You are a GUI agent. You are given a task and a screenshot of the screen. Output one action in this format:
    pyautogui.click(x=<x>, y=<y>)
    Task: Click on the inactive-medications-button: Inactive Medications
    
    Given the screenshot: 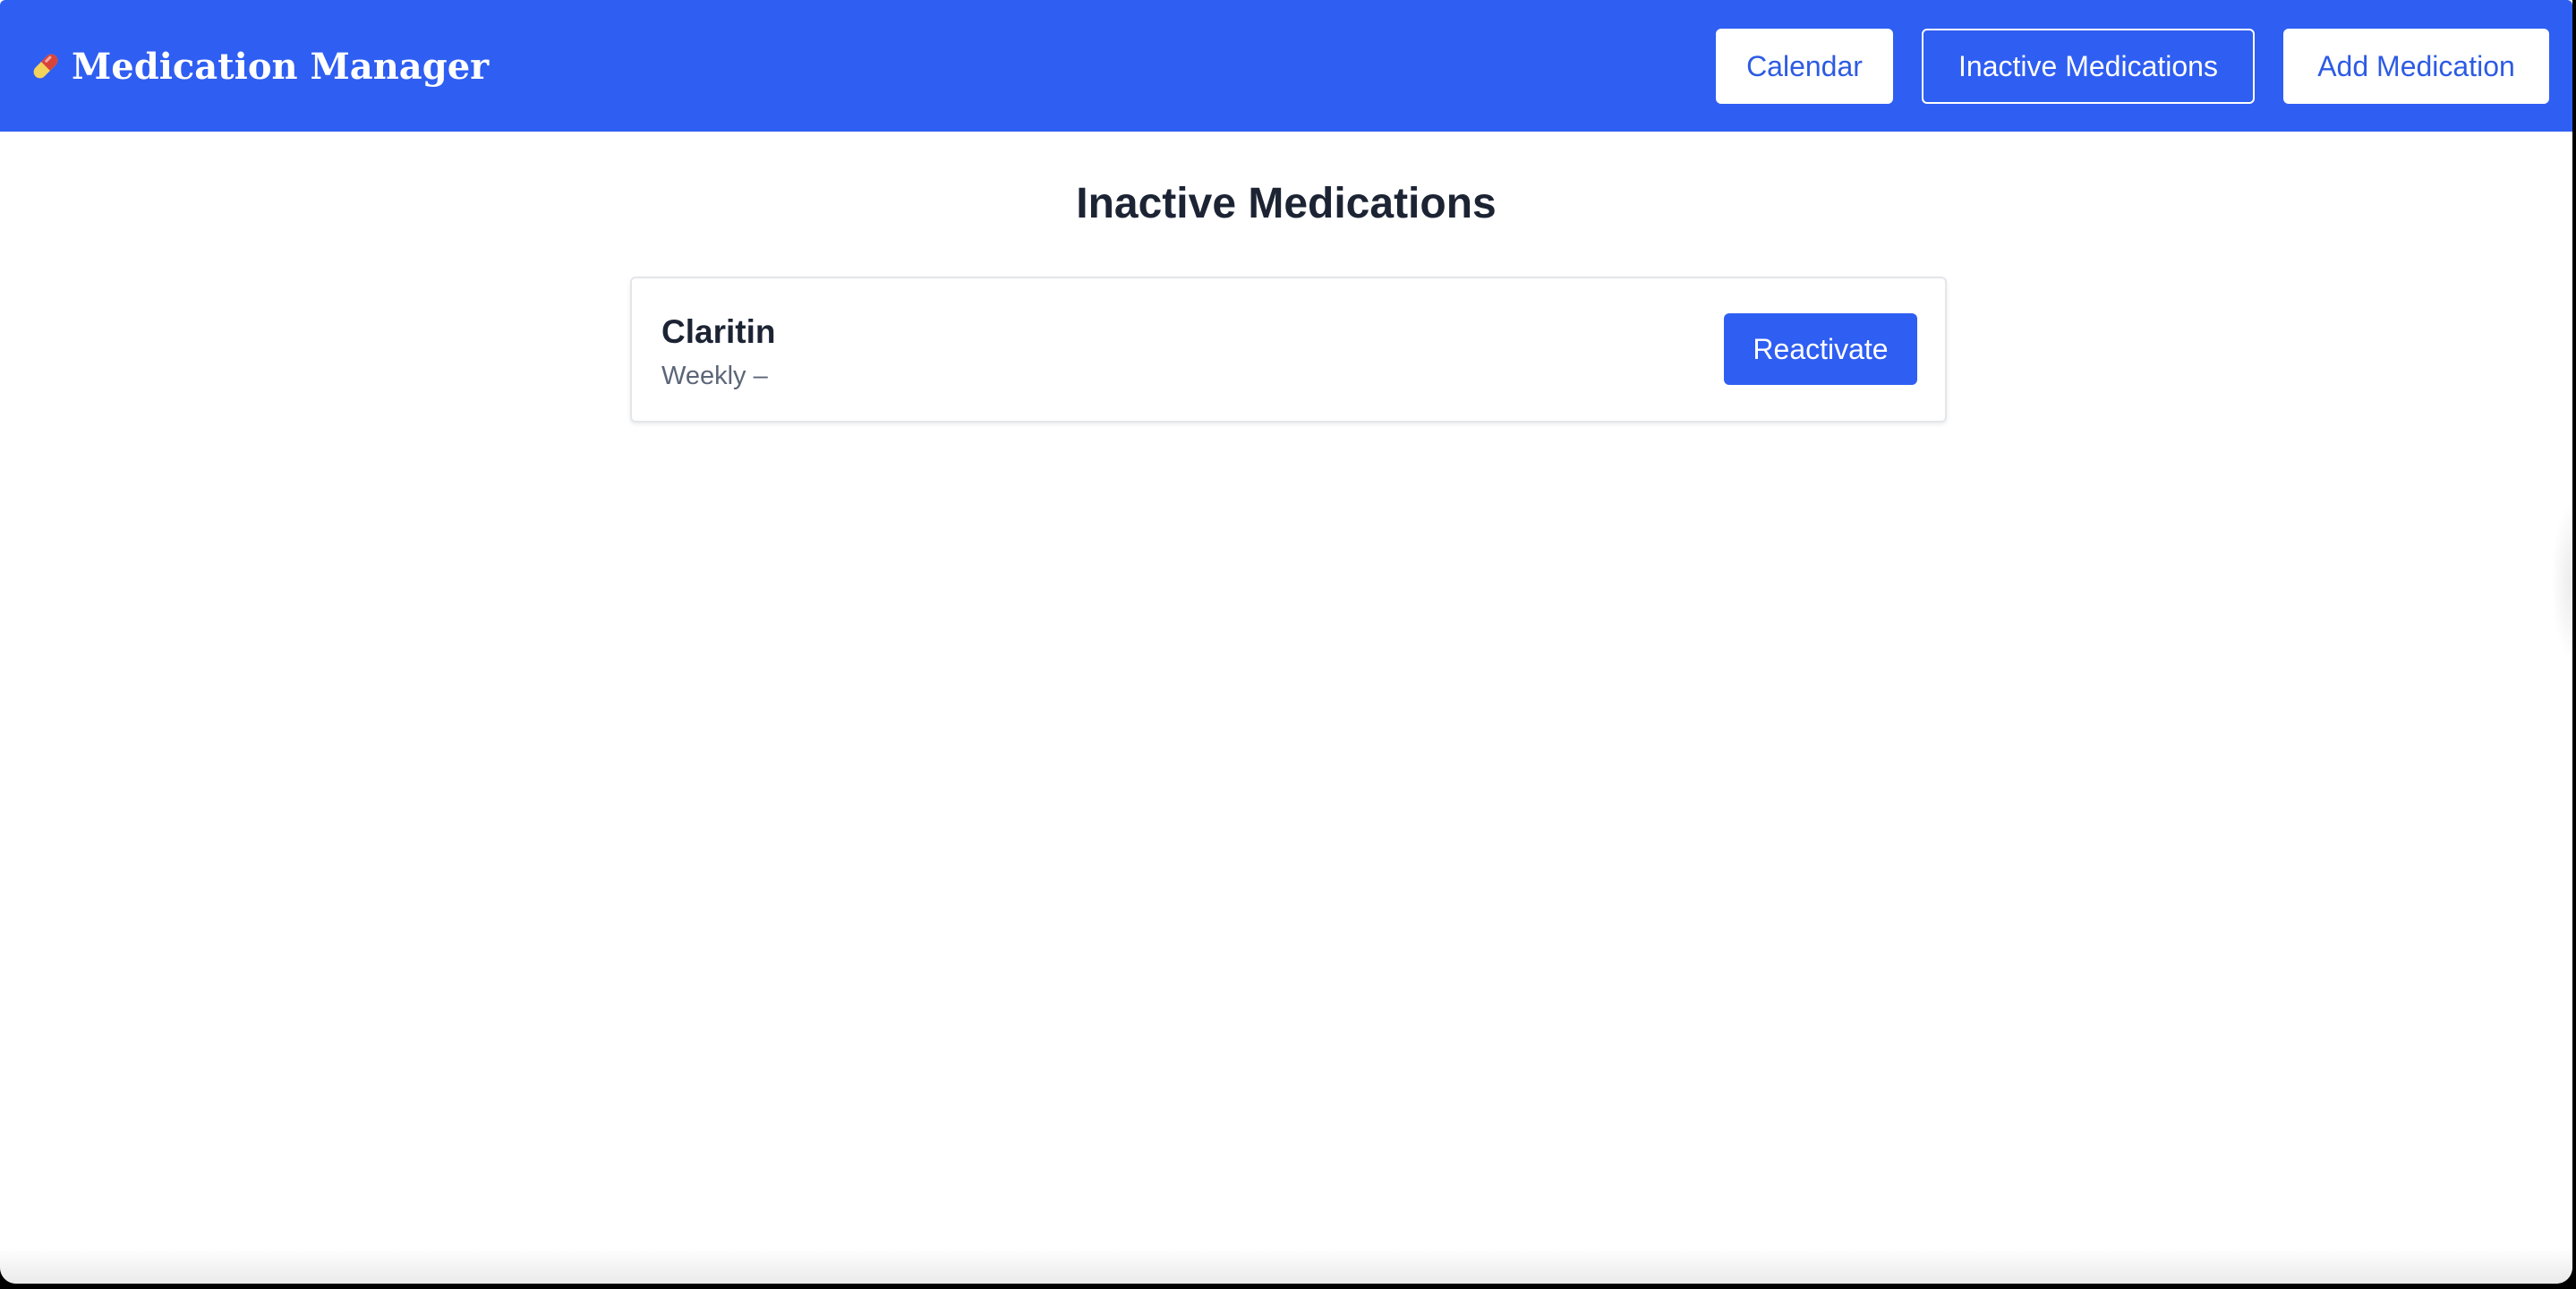 What is the action you would take?
    pyautogui.click(x=2088, y=66)
    